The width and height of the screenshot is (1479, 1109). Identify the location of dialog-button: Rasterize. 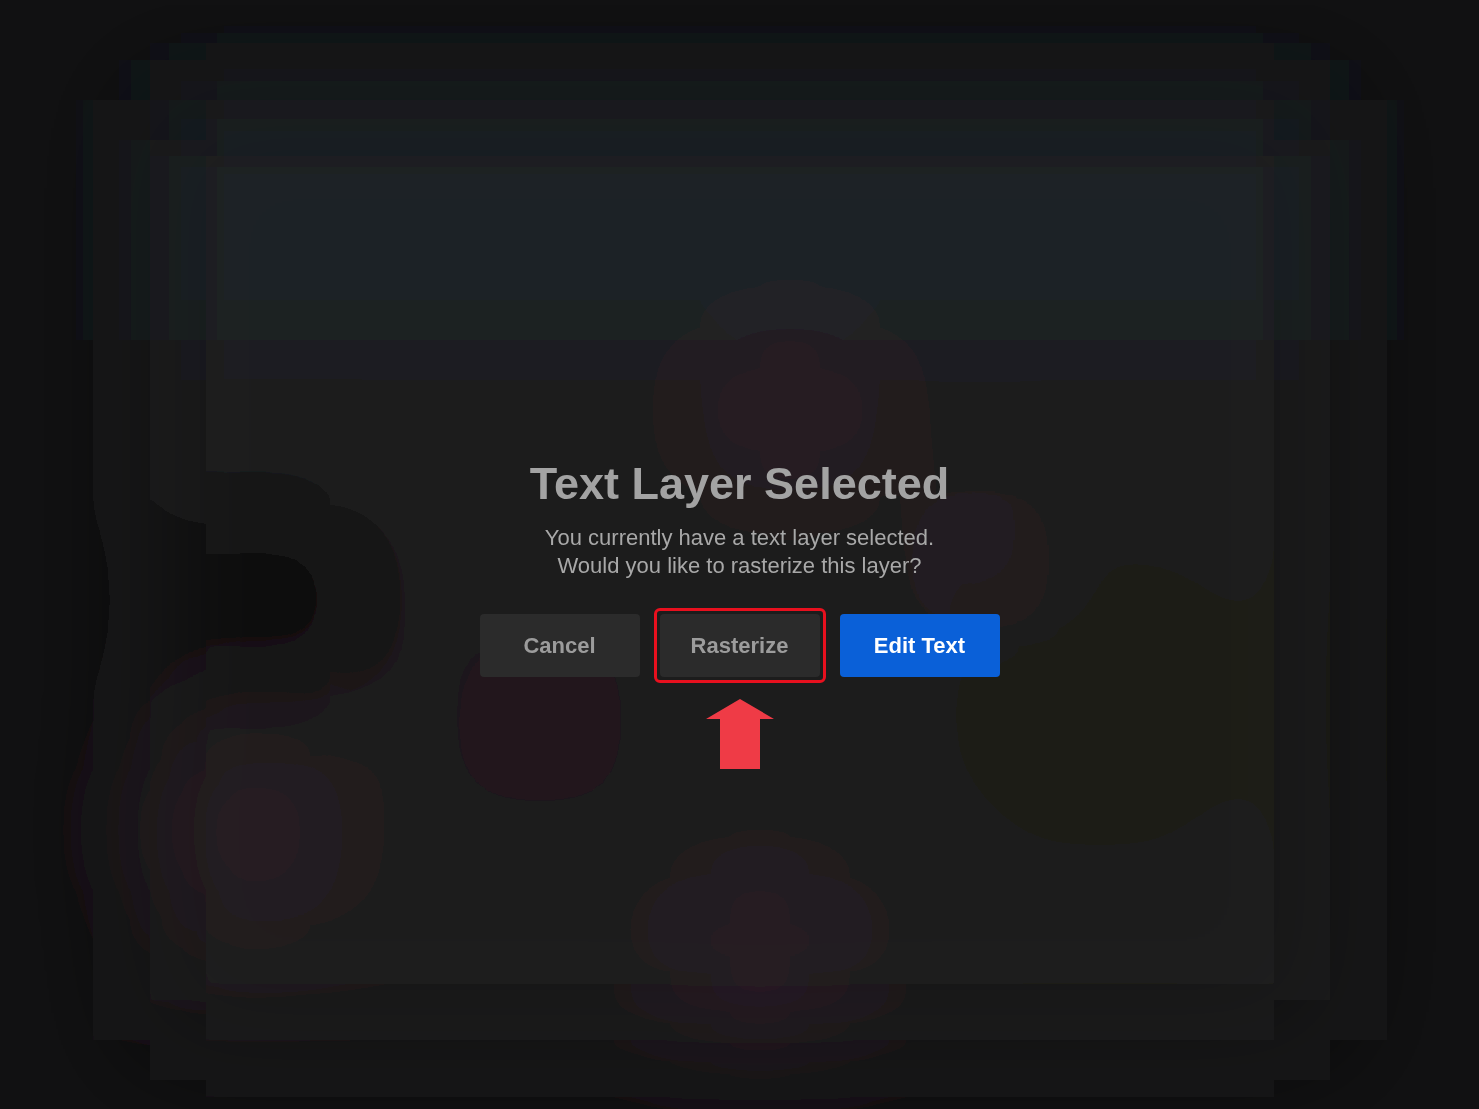
(739, 645).